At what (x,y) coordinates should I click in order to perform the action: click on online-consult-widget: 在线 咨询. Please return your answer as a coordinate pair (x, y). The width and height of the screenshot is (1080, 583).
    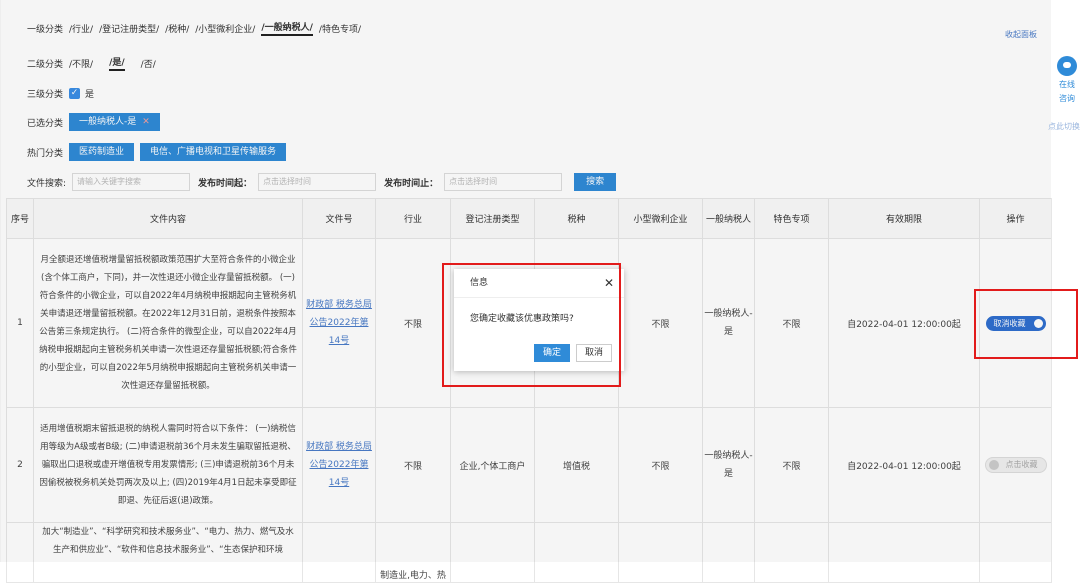
    Looking at the image, I should click on (1067, 80).